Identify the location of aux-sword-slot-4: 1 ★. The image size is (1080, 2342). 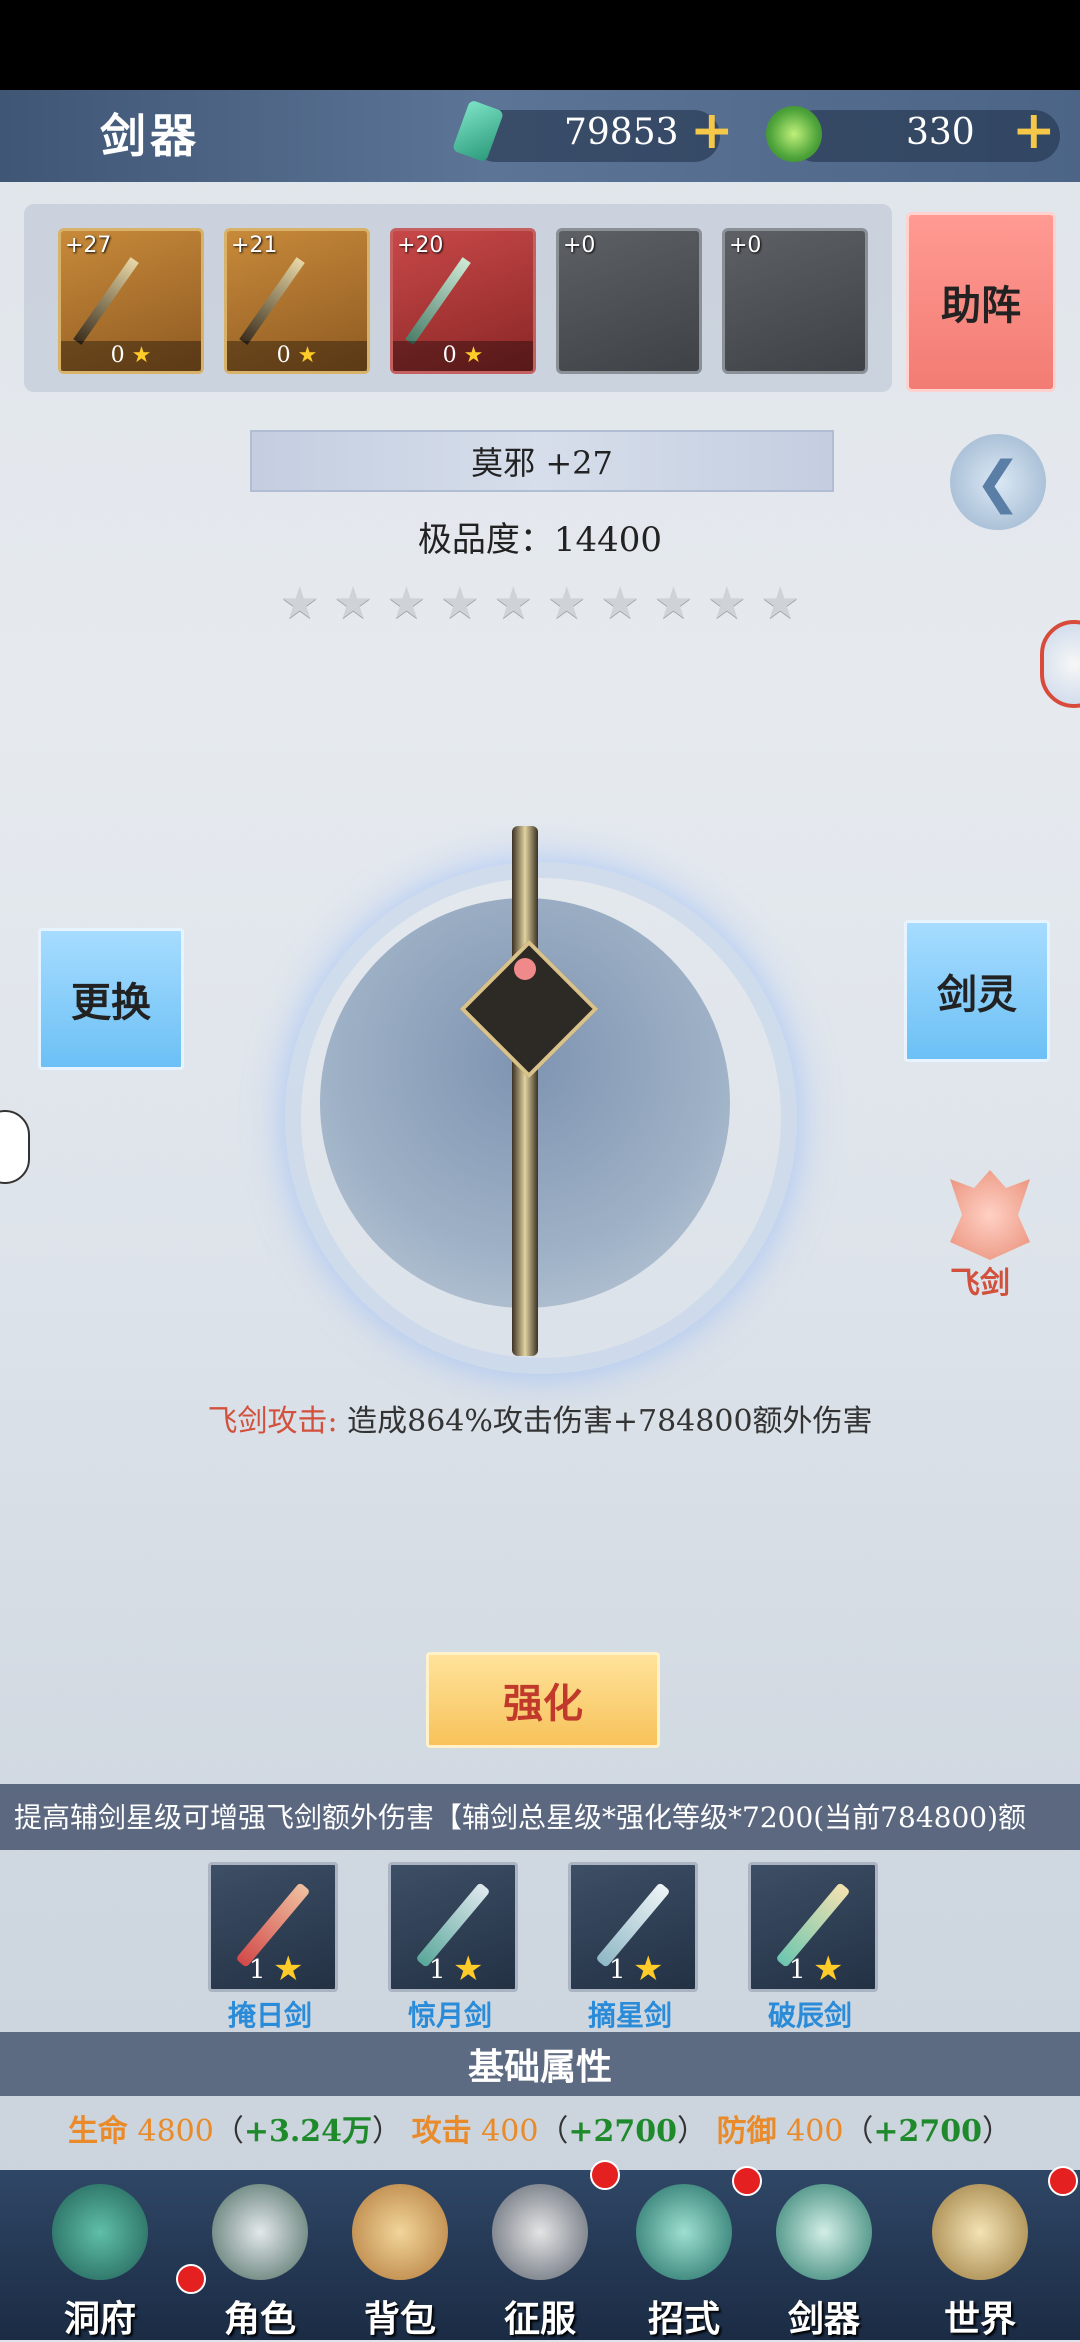
(813, 1927).